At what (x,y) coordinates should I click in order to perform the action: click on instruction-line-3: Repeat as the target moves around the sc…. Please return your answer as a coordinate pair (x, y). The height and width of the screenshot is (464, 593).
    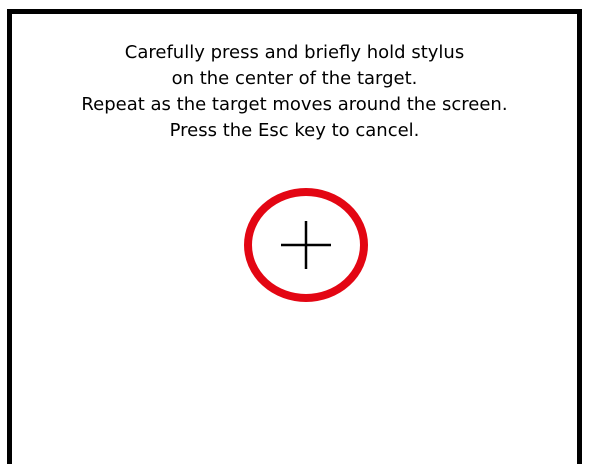
    Looking at the image, I should click on (294, 104).